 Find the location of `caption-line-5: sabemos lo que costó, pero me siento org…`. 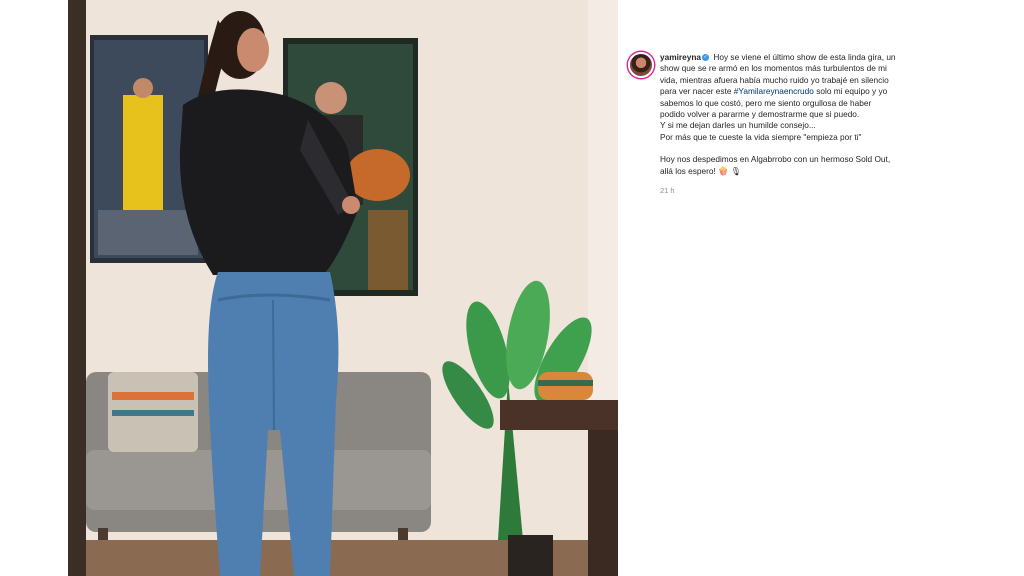

caption-line-5: sabemos lo que costó, pero me siento org… is located at coordinates (766, 102).